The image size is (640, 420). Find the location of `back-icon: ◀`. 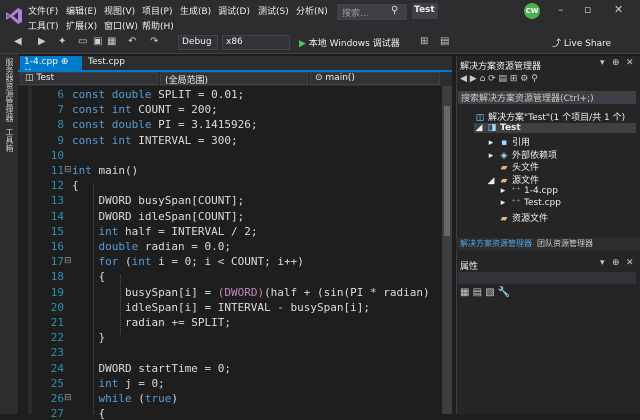

back-icon: ◀ is located at coordinates (18, 41).